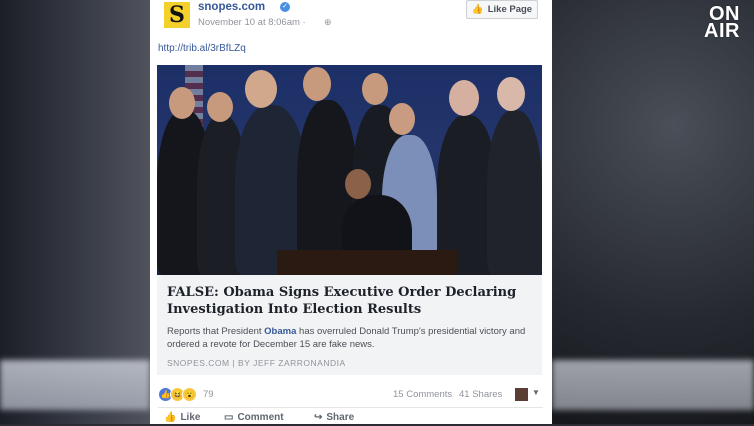  I want to click on article-source: SNOPES.COM | BY JEFF ZARRONANDIA, so click(256, 363).